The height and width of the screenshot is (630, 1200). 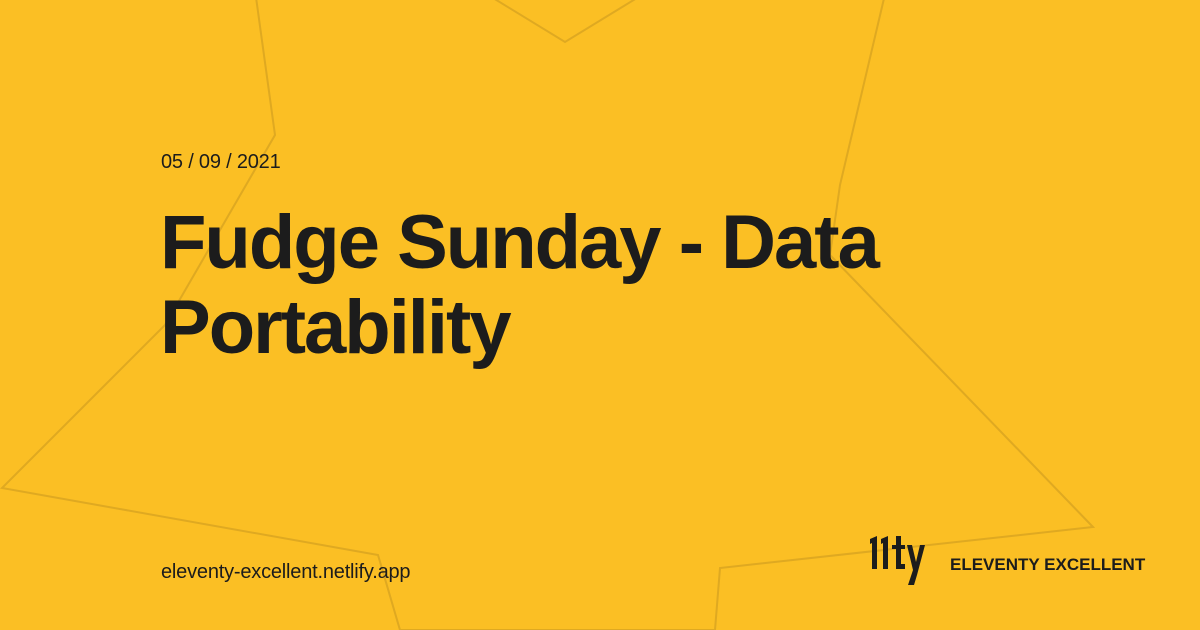 I want to click on site-url: eleventy-excellent.netlify.app, so click(x=286, y=572).